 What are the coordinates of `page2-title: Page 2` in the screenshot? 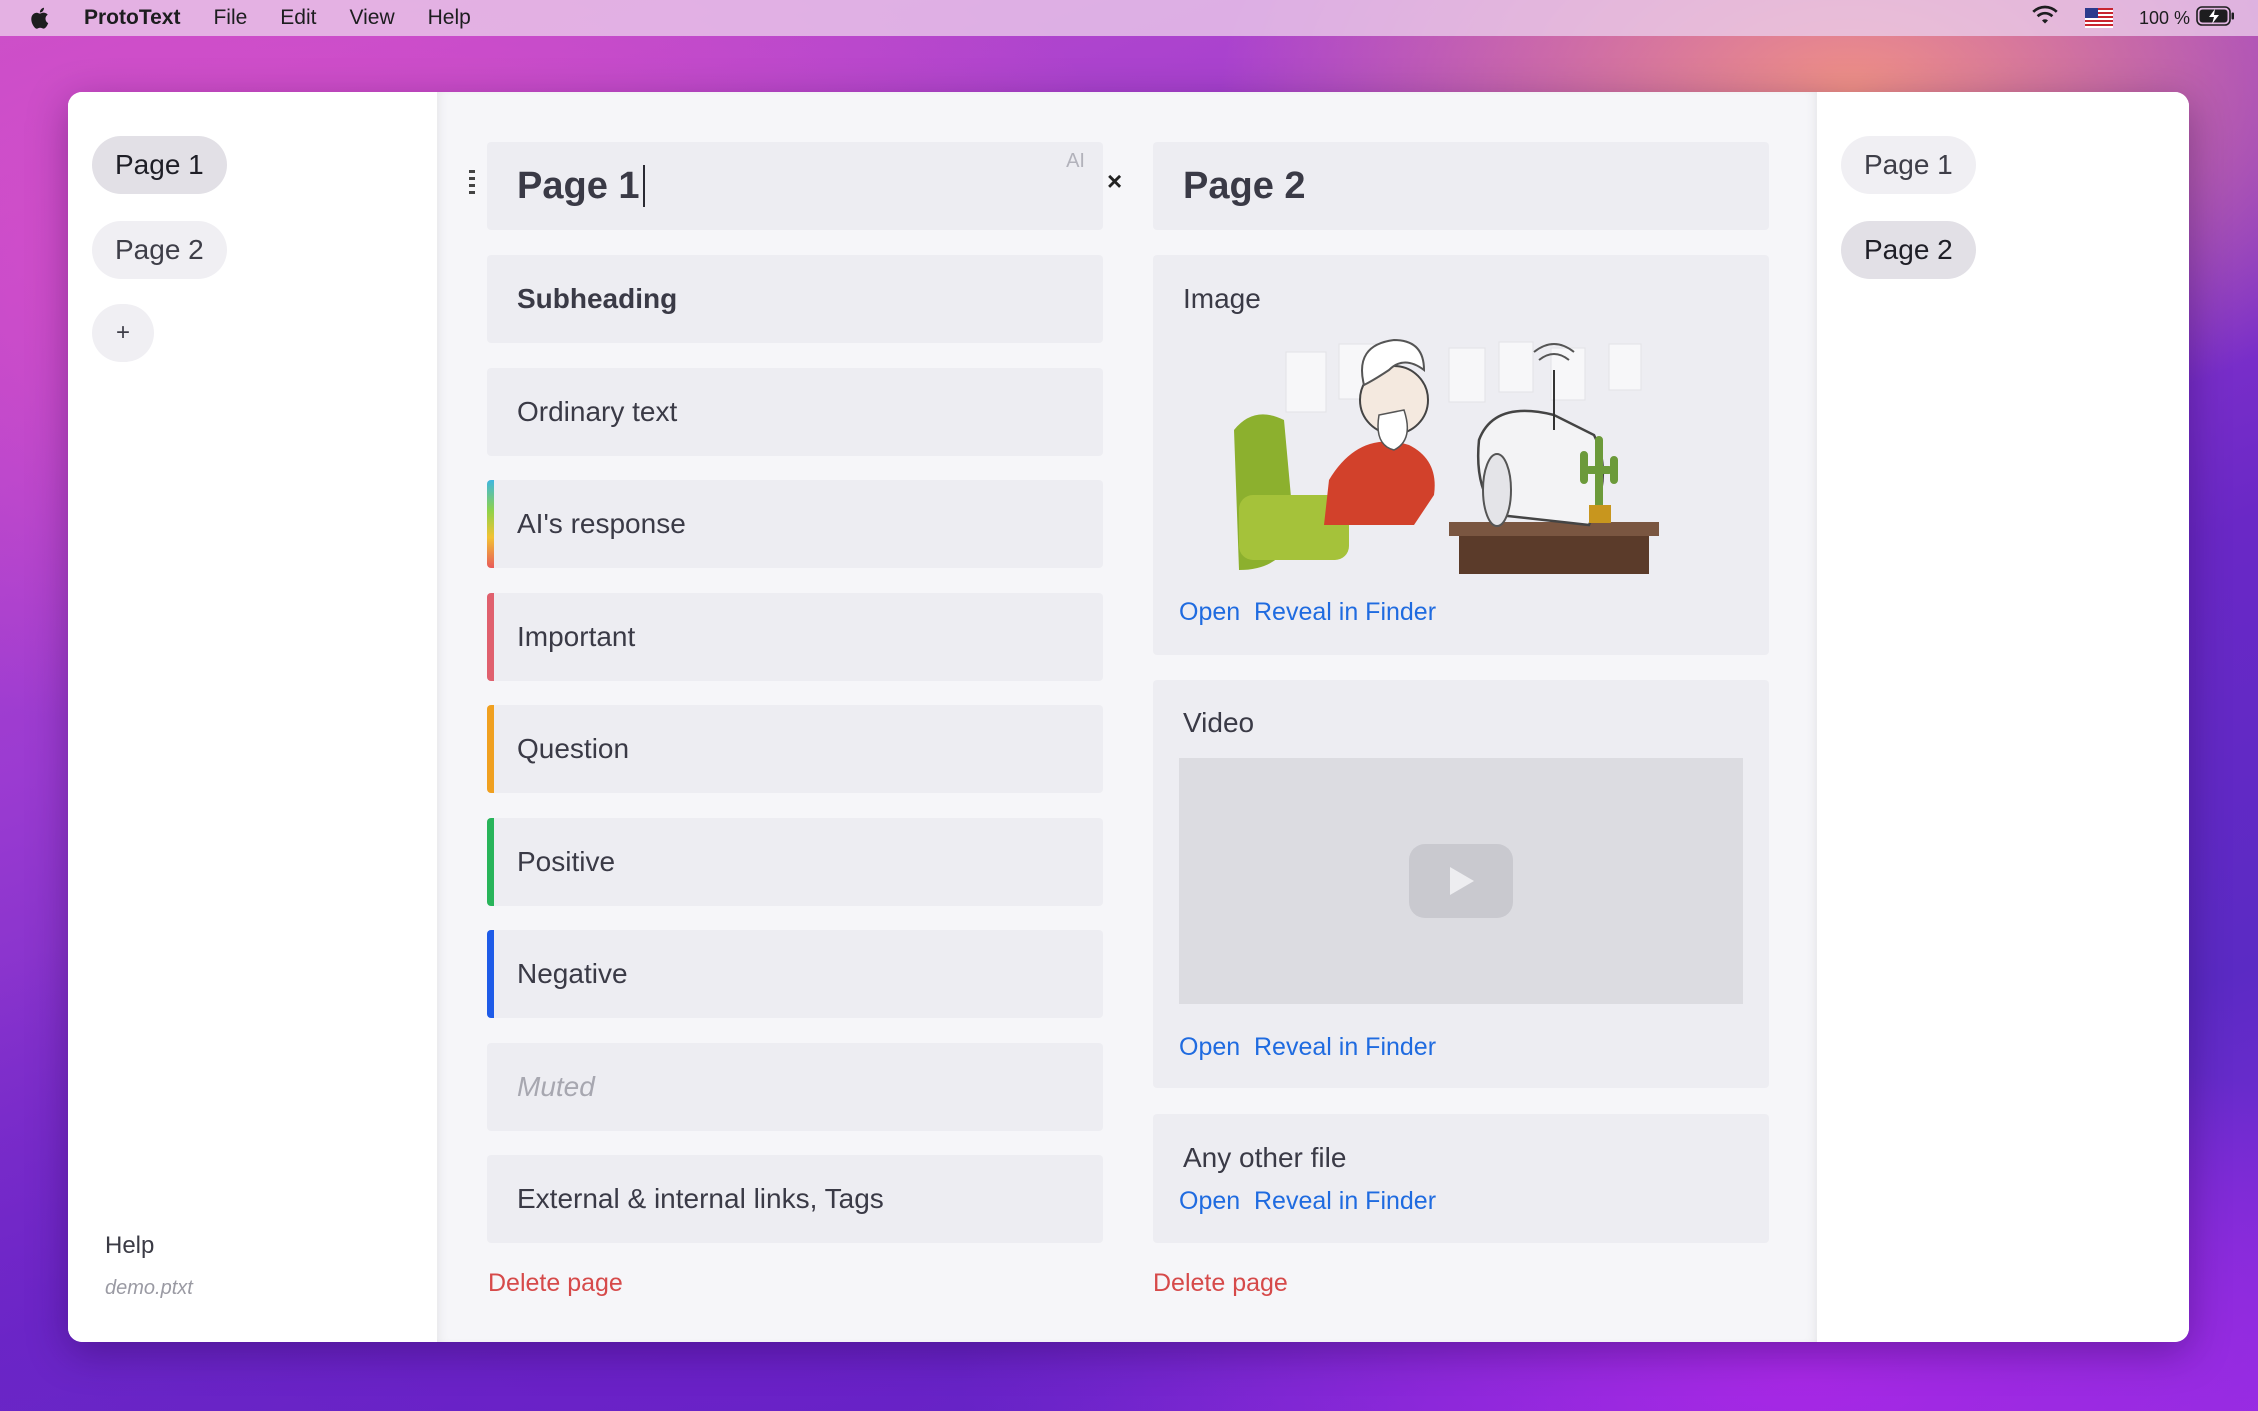 It's located at (1244, 186).